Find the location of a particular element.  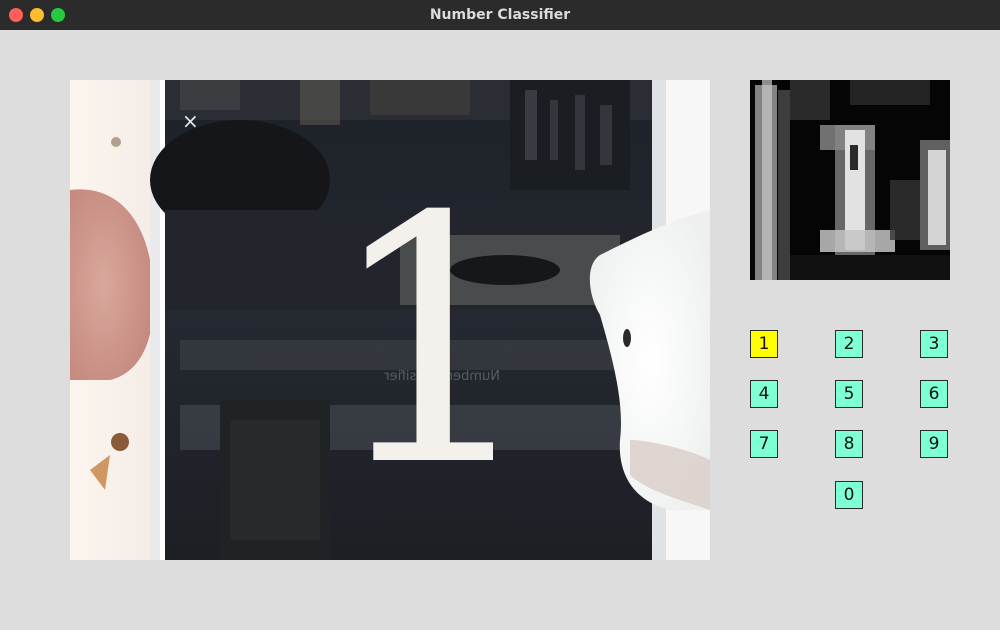

window-title: Number Classifier is located at coordinates (500, 15).